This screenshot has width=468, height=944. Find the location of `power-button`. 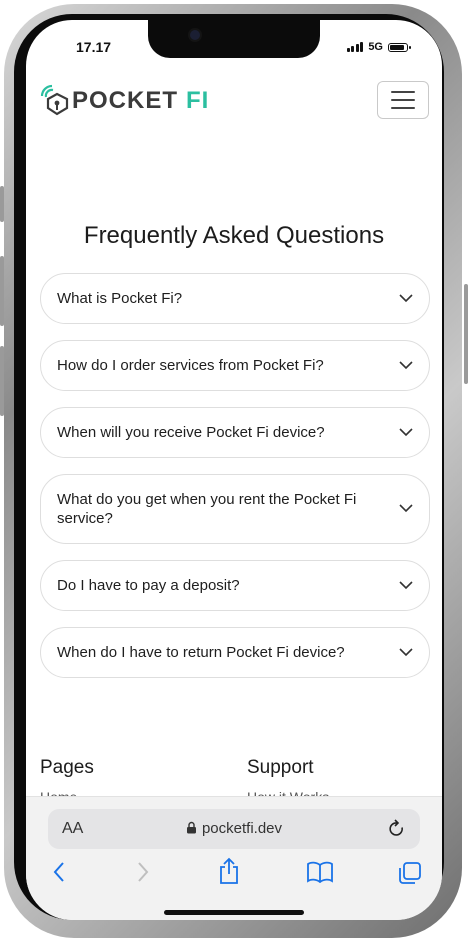

power-button is located at coordinates (466, 334).